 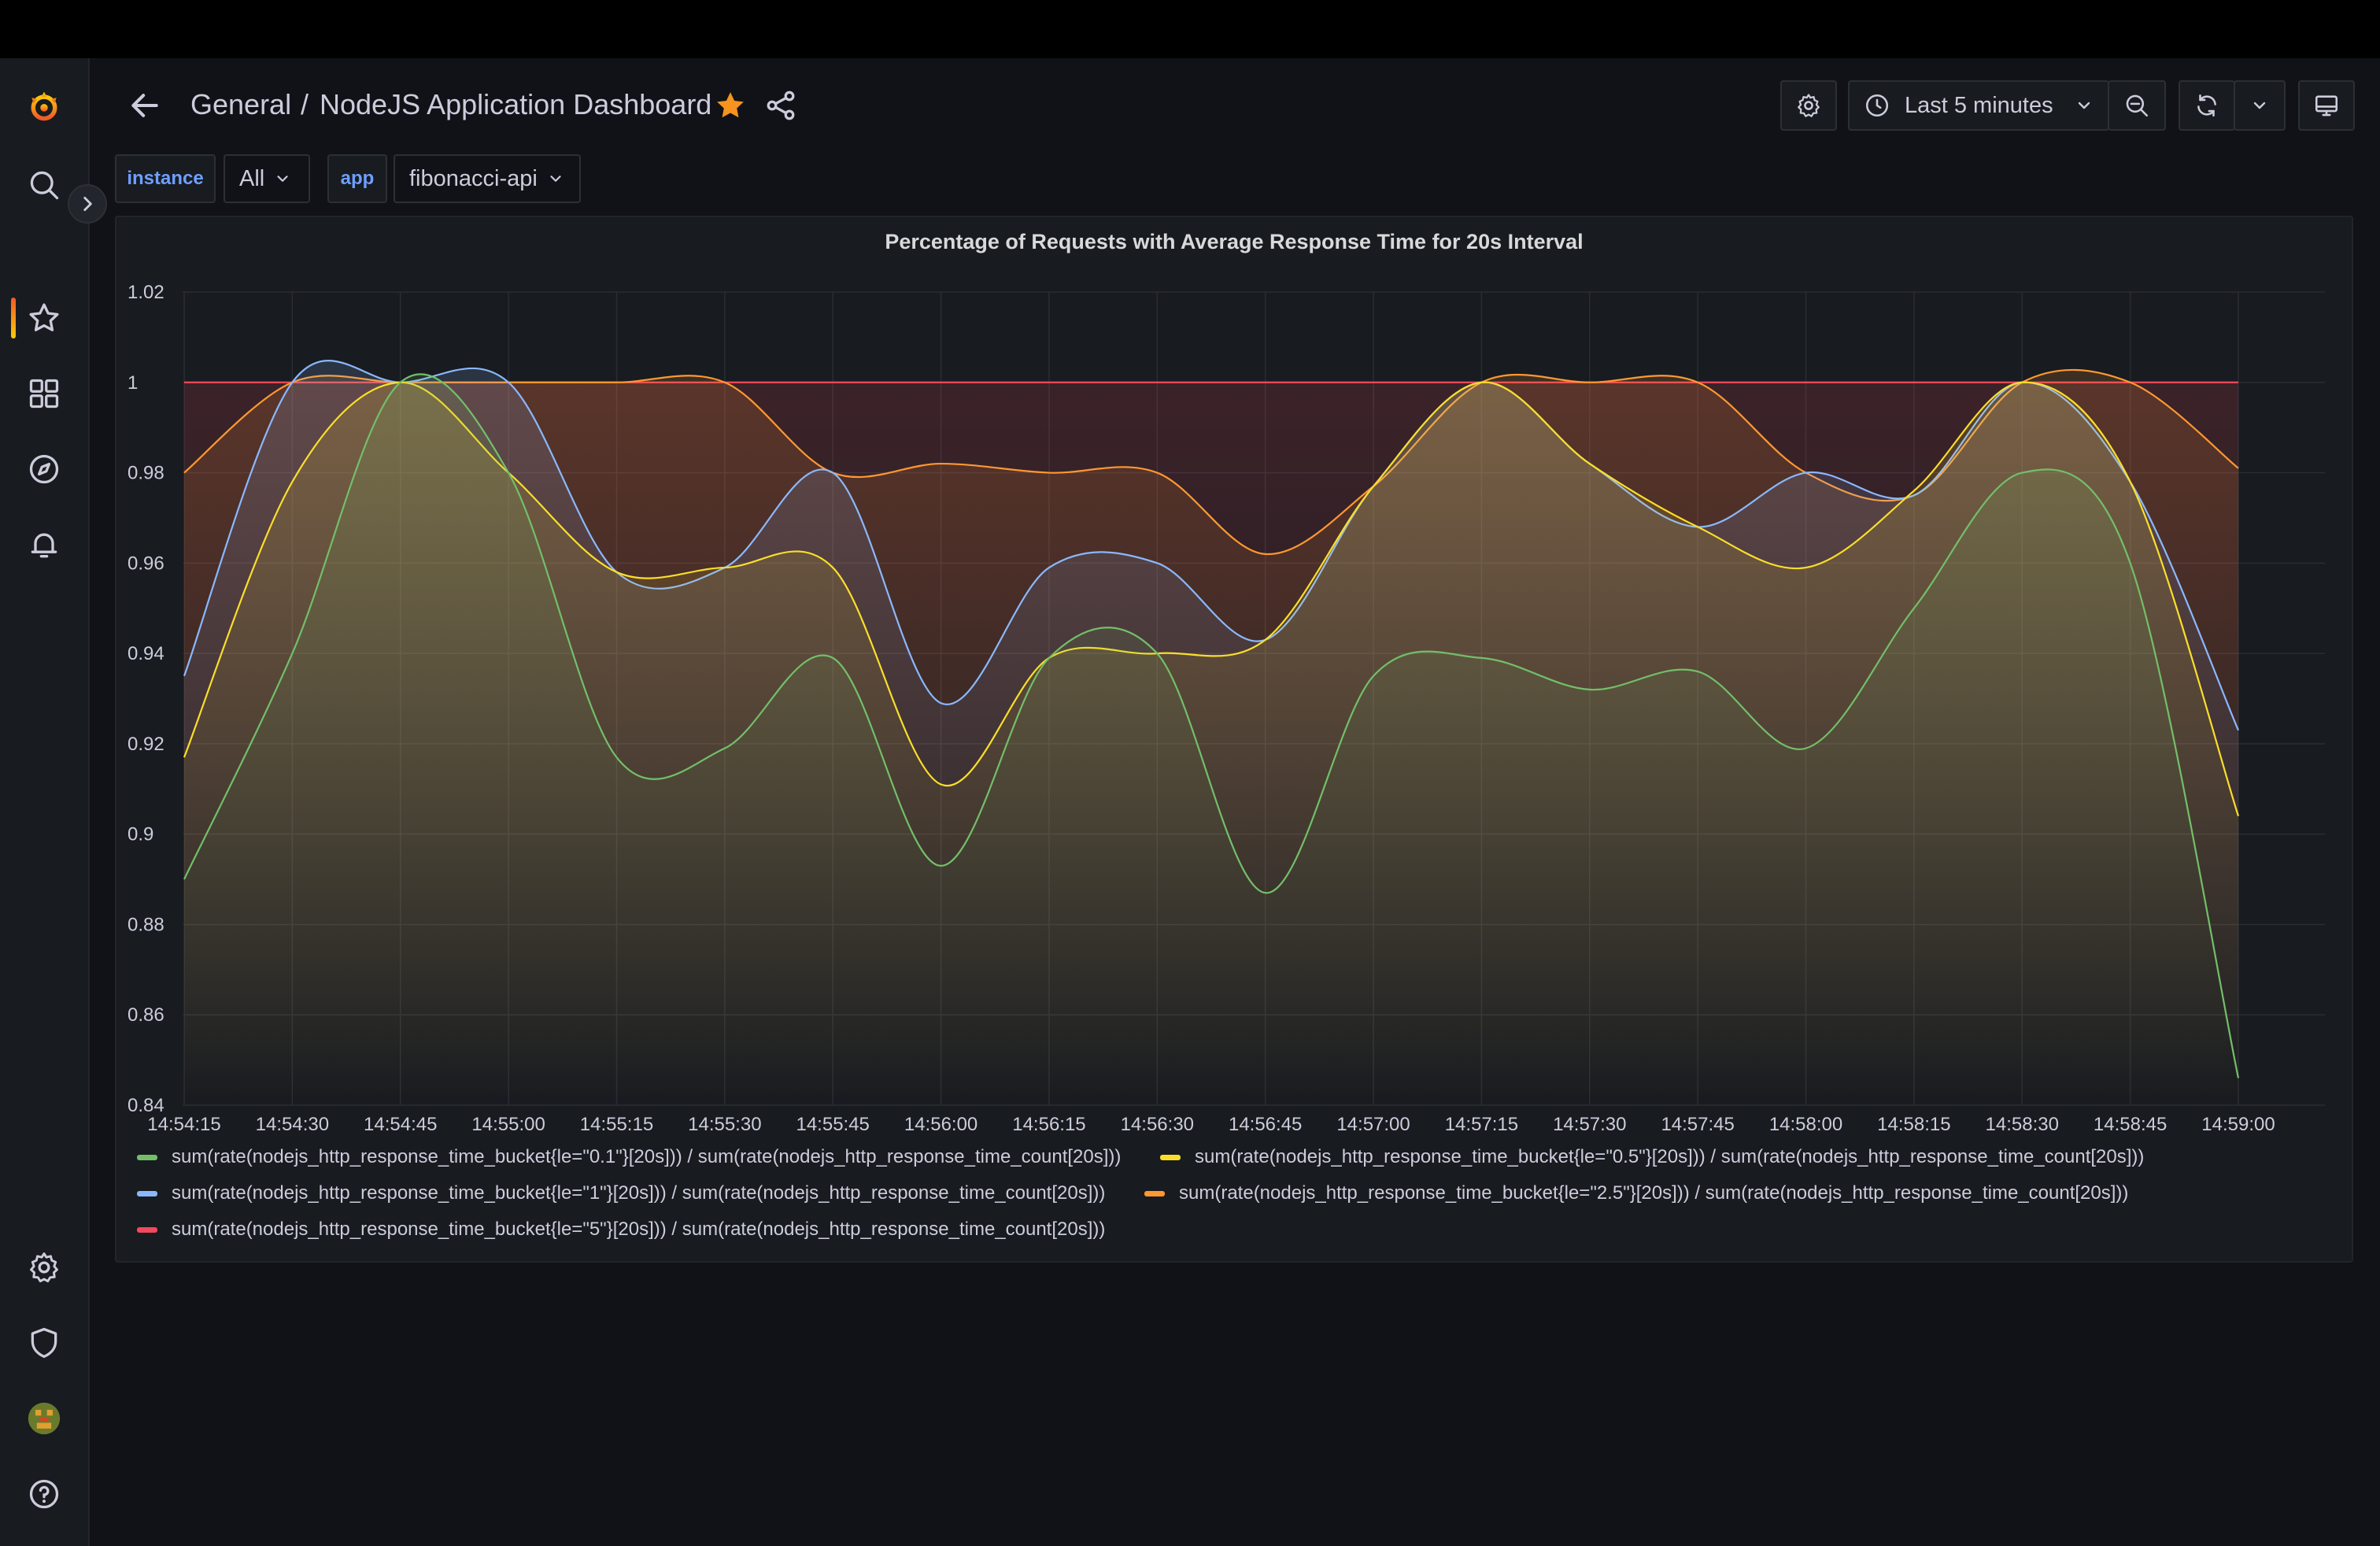 What do you see at coordinates (724, 1124) in the screenshot?
I see `x-tick-label: 14:55:30` at bounding box center [724, 1124].